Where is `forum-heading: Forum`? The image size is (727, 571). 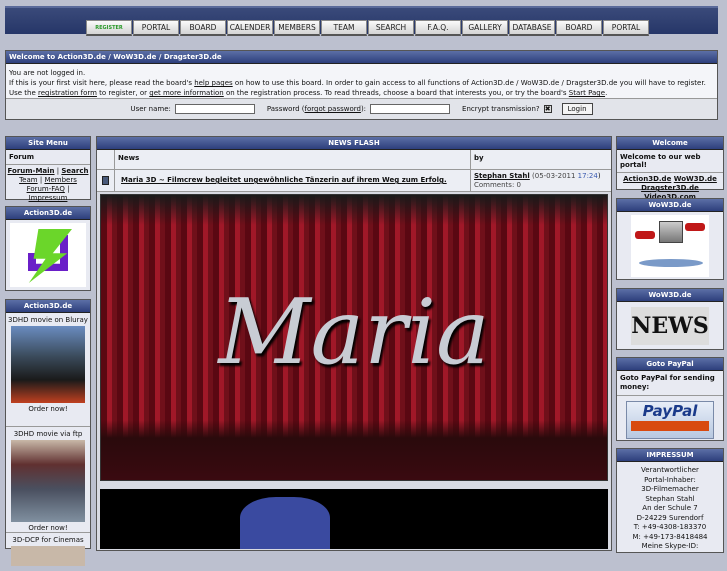
forum-heading: Forum is located at coordinates (48, 157).